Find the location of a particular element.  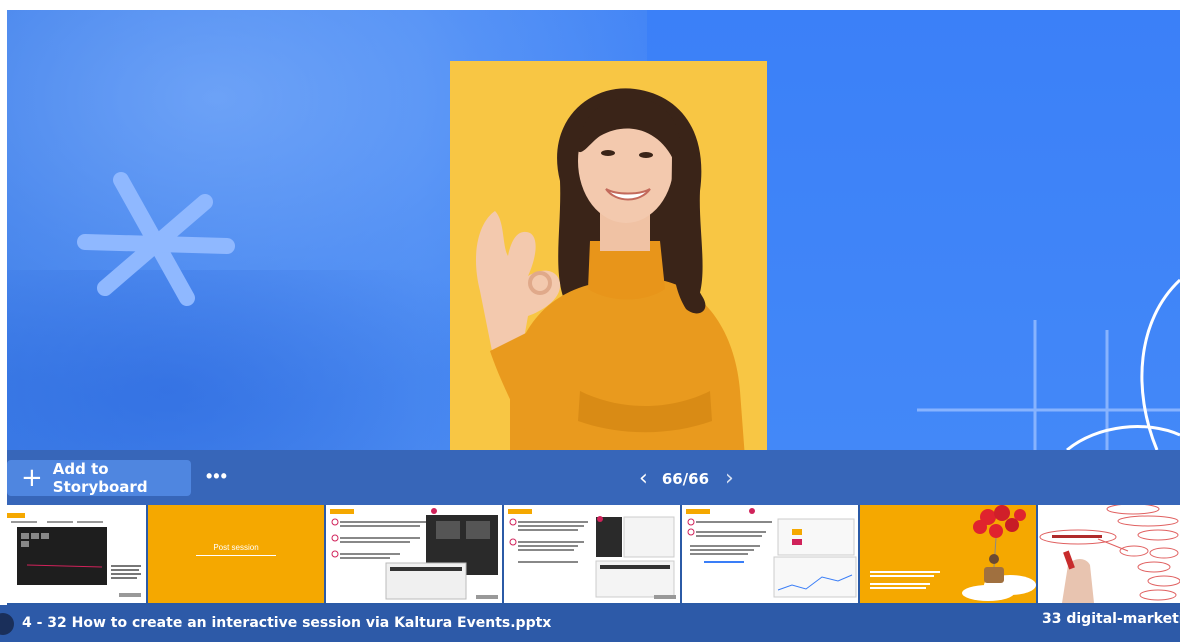

previous-slide-button: ‹ is located at coordinates (643, 478).